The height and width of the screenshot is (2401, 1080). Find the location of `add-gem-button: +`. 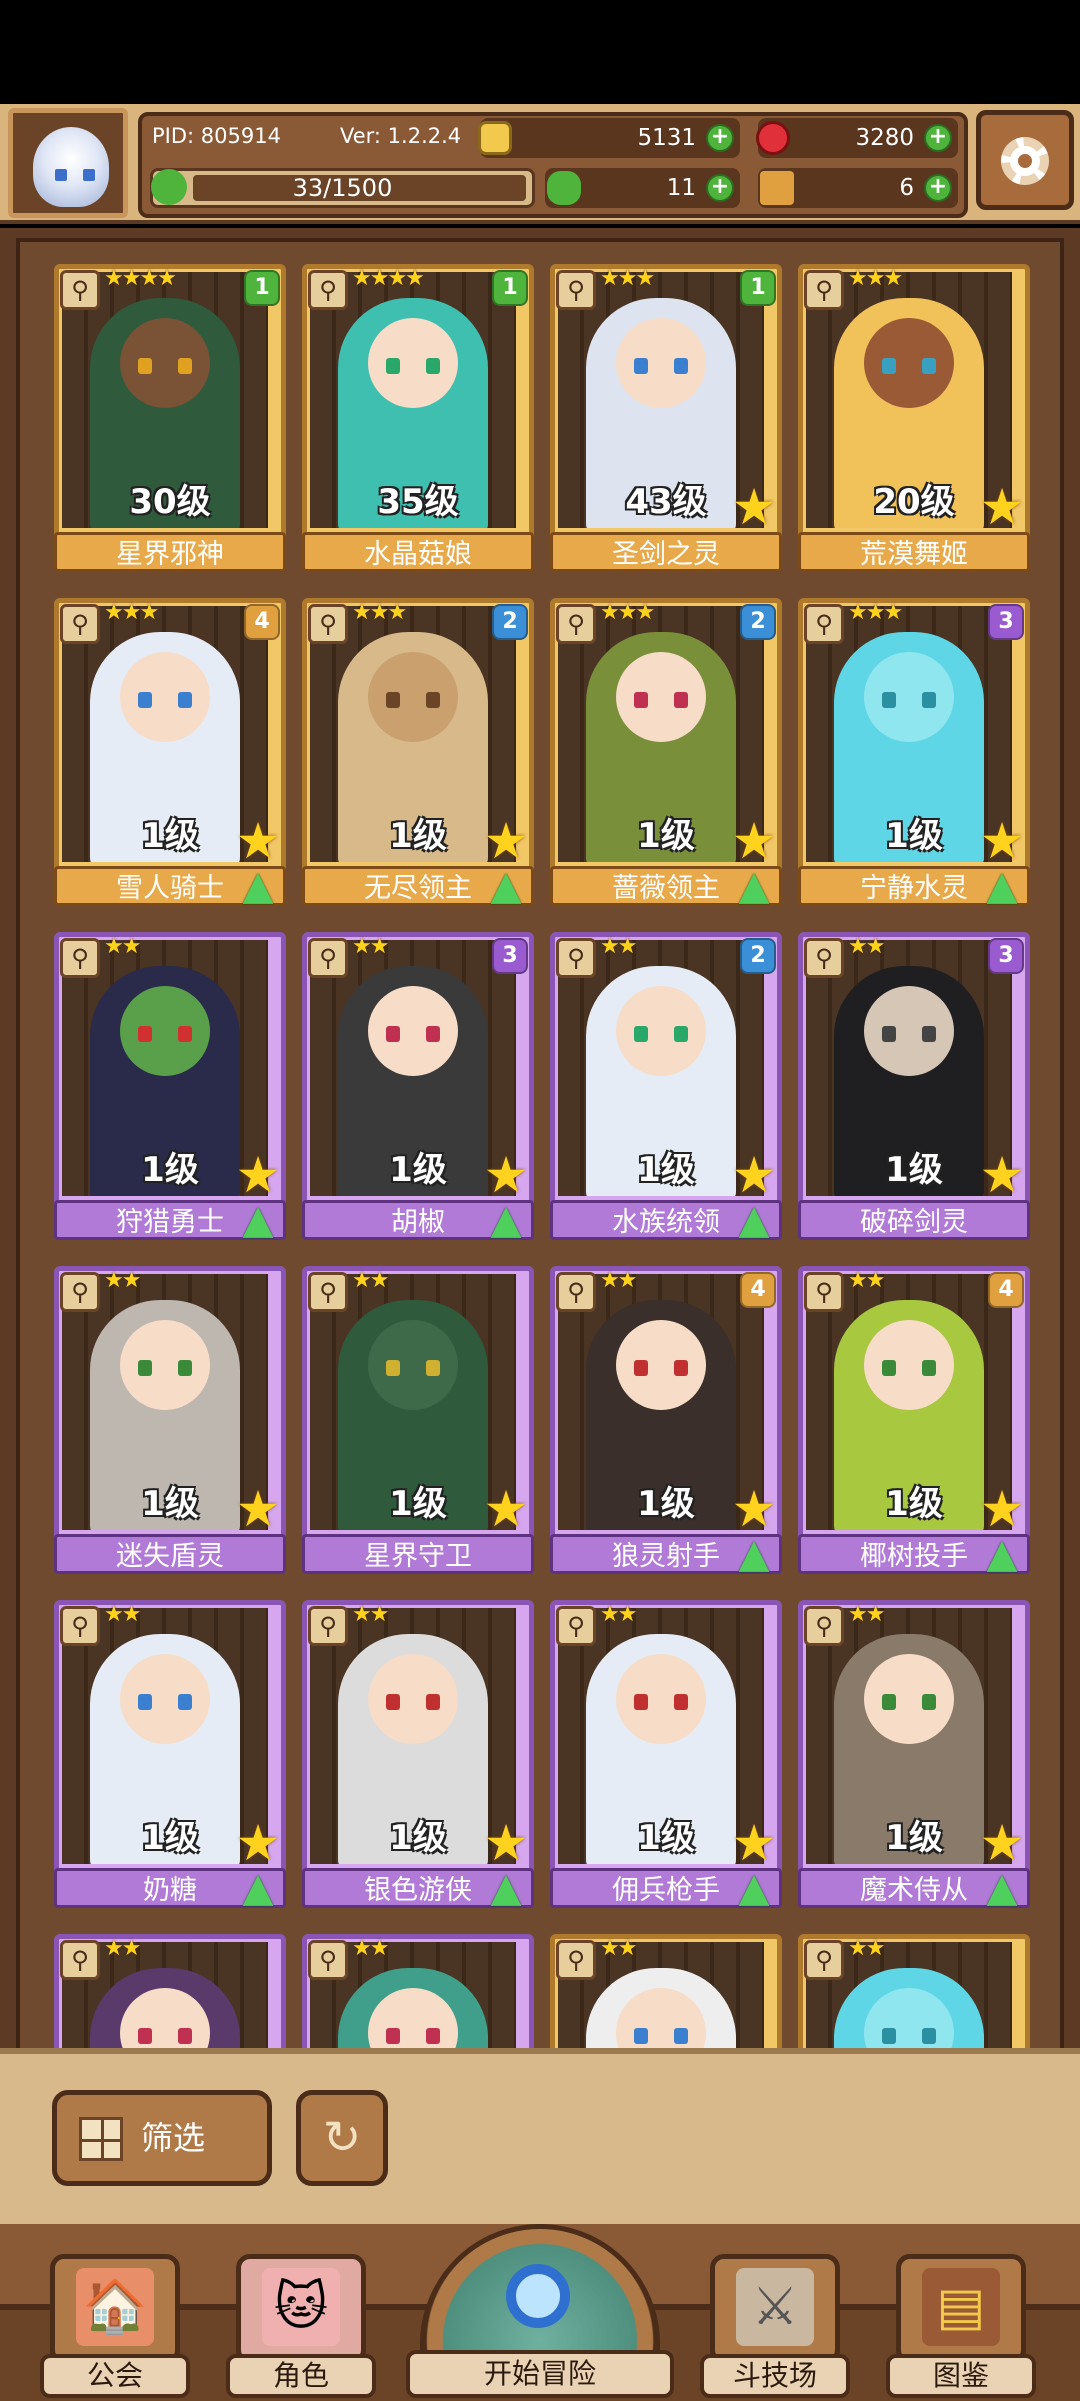

add-gem-button: + is located at coordinates (938, 138).